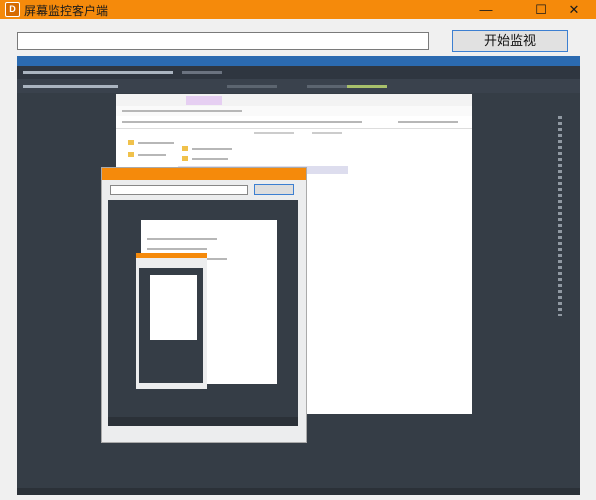  I want to click on start-monitor-button: 开始监视, so click(510, 41).